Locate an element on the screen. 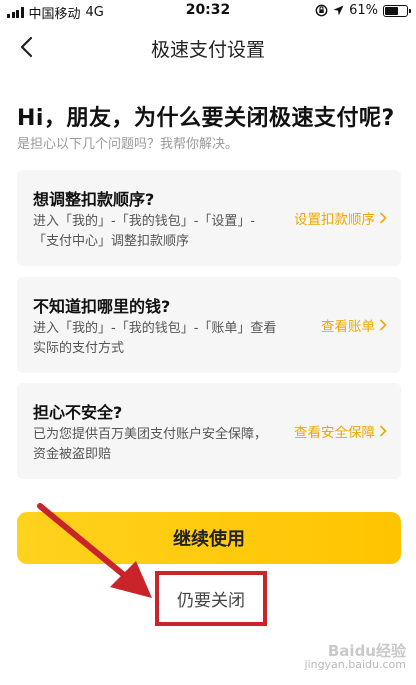 This screenshot has height=685, width=416. card-link-label: 查看账单 is located at coordinates (348, 327).